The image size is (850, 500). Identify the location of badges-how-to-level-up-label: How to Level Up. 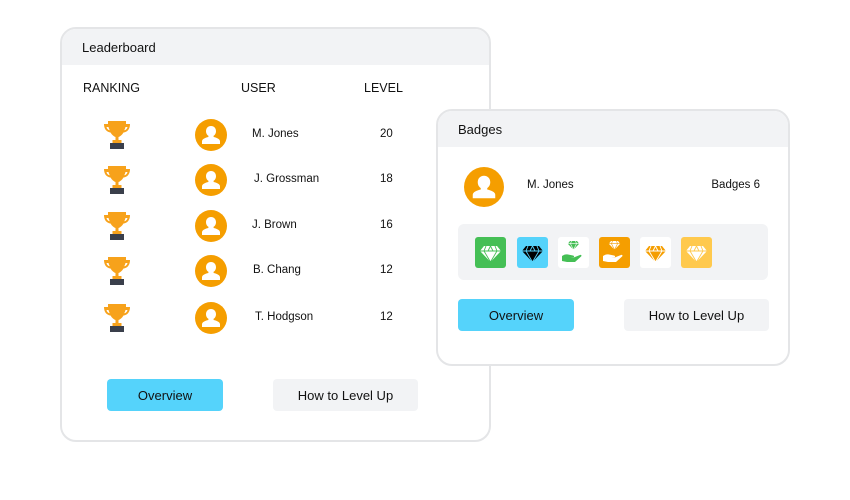
(696, 315).